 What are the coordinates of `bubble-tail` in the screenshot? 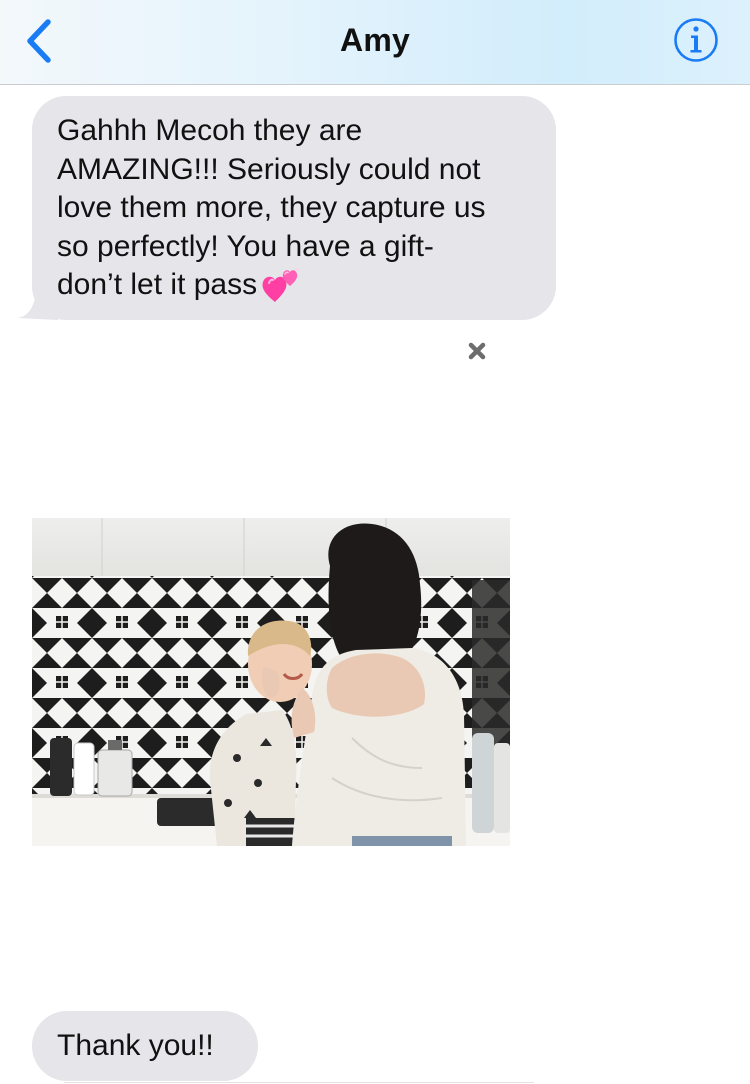 It's located at (38, 306).